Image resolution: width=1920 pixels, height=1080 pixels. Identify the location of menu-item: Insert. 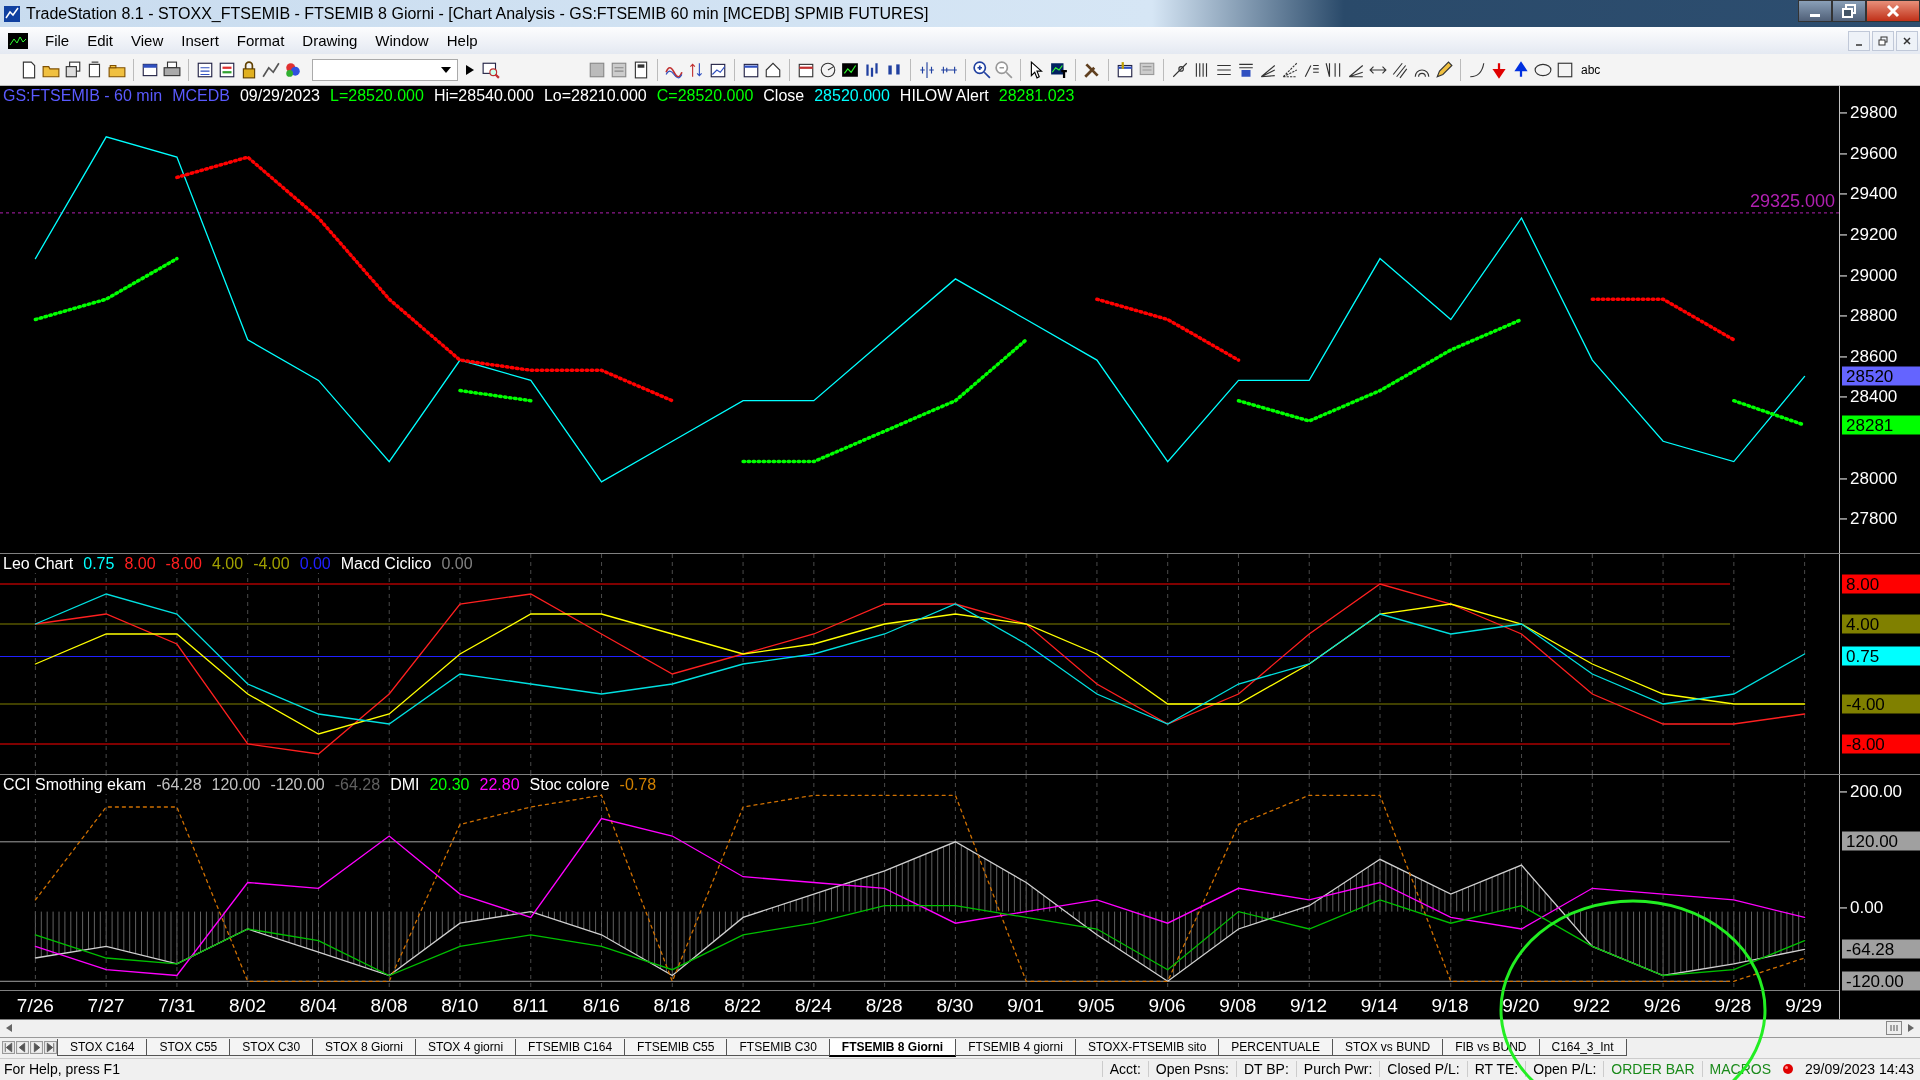
(200, 41).